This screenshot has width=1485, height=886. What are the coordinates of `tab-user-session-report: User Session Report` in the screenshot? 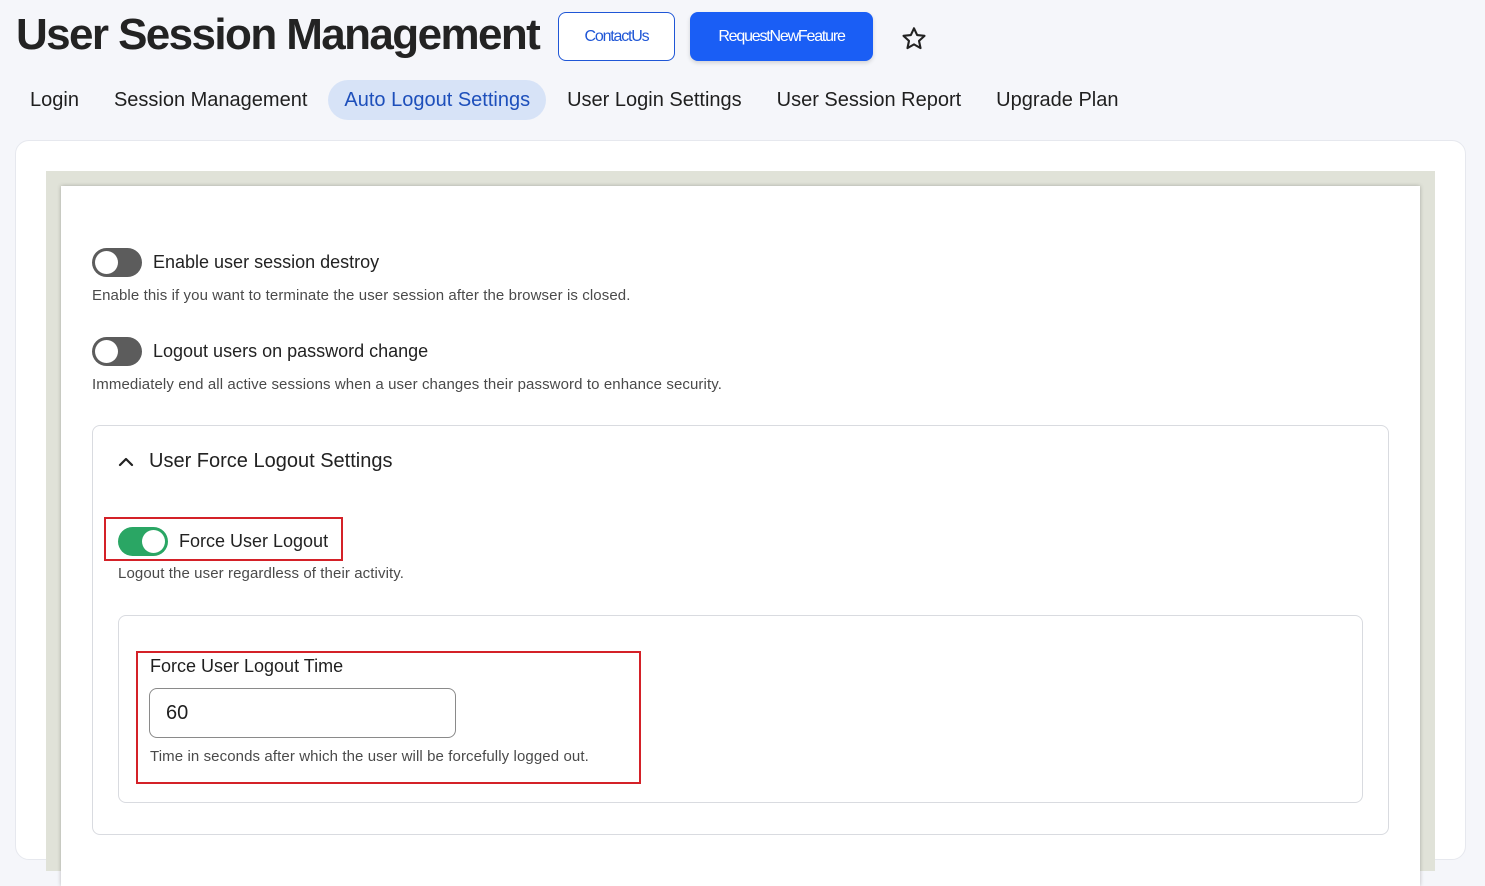 It's located at (869, 100).